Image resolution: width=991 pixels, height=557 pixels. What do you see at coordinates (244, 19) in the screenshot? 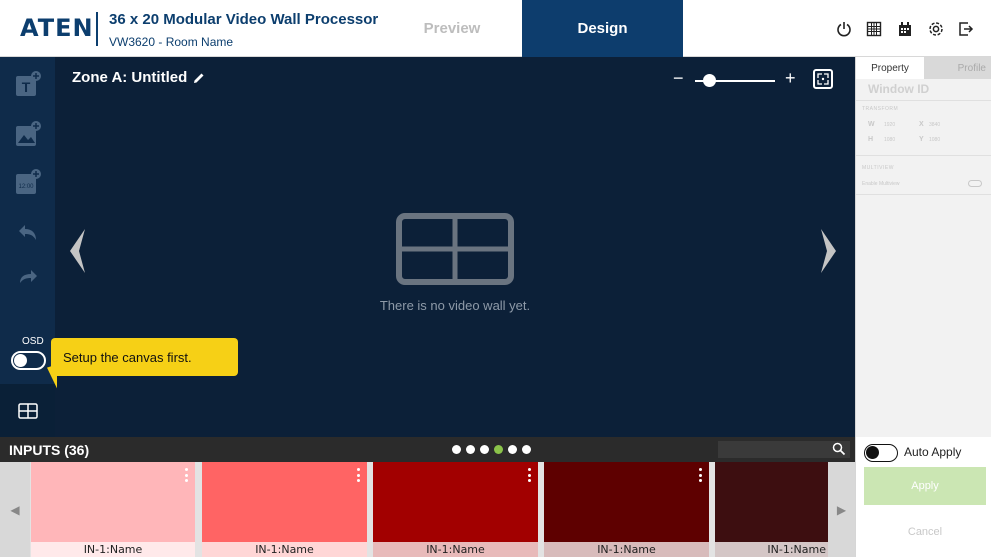
I see `product-title: 36 x 20 Modular Video Wall Processor` at bounding box center [244, 19].